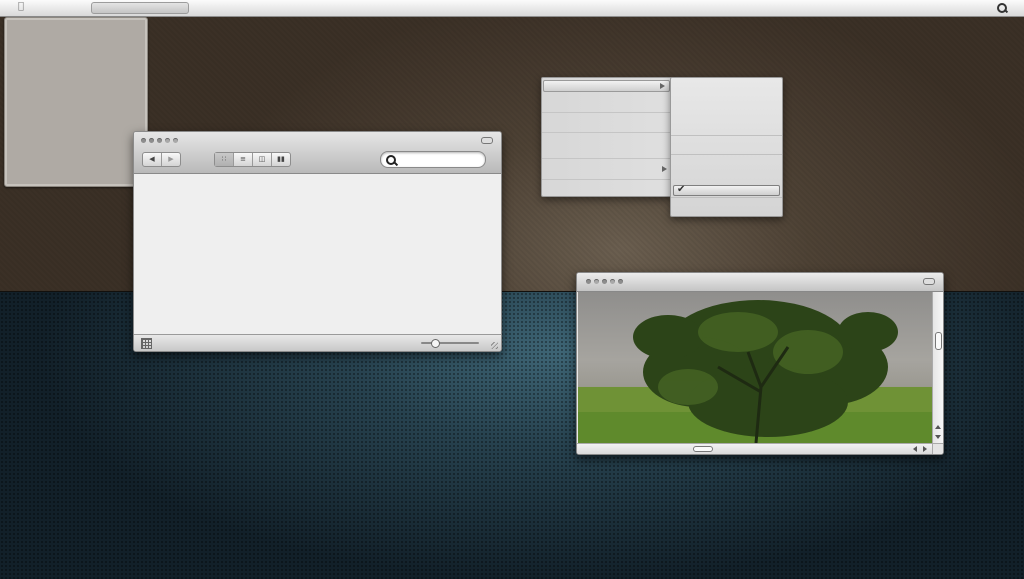 The width and height of the screenshot is (1024, 579). Describe the element at coordinates (317, 254) in the screenshot. I see `finder-content-area` at that location.